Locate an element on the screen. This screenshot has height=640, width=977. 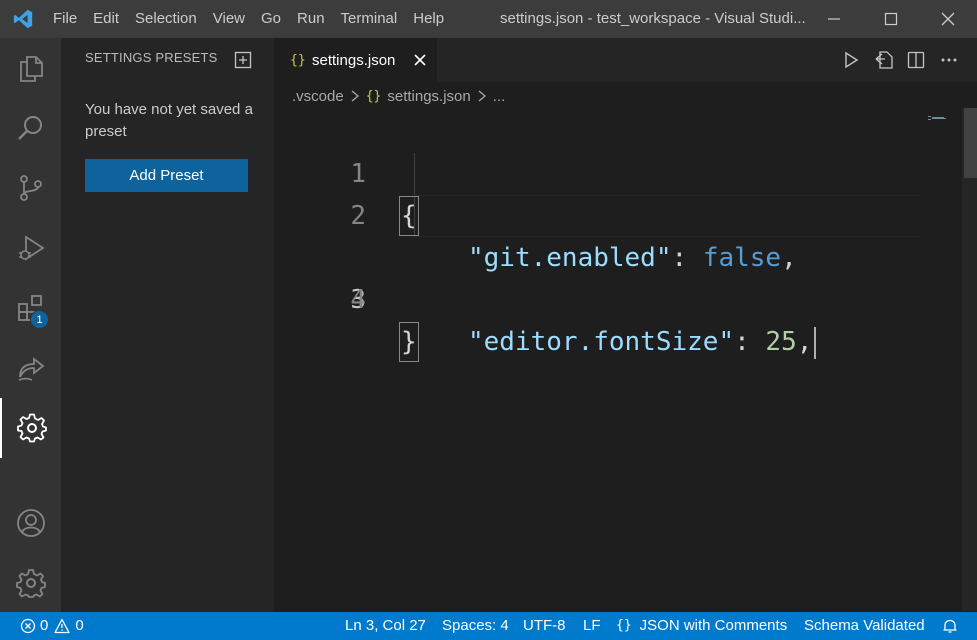
maximize-icon is located at coordinates (891, 19).